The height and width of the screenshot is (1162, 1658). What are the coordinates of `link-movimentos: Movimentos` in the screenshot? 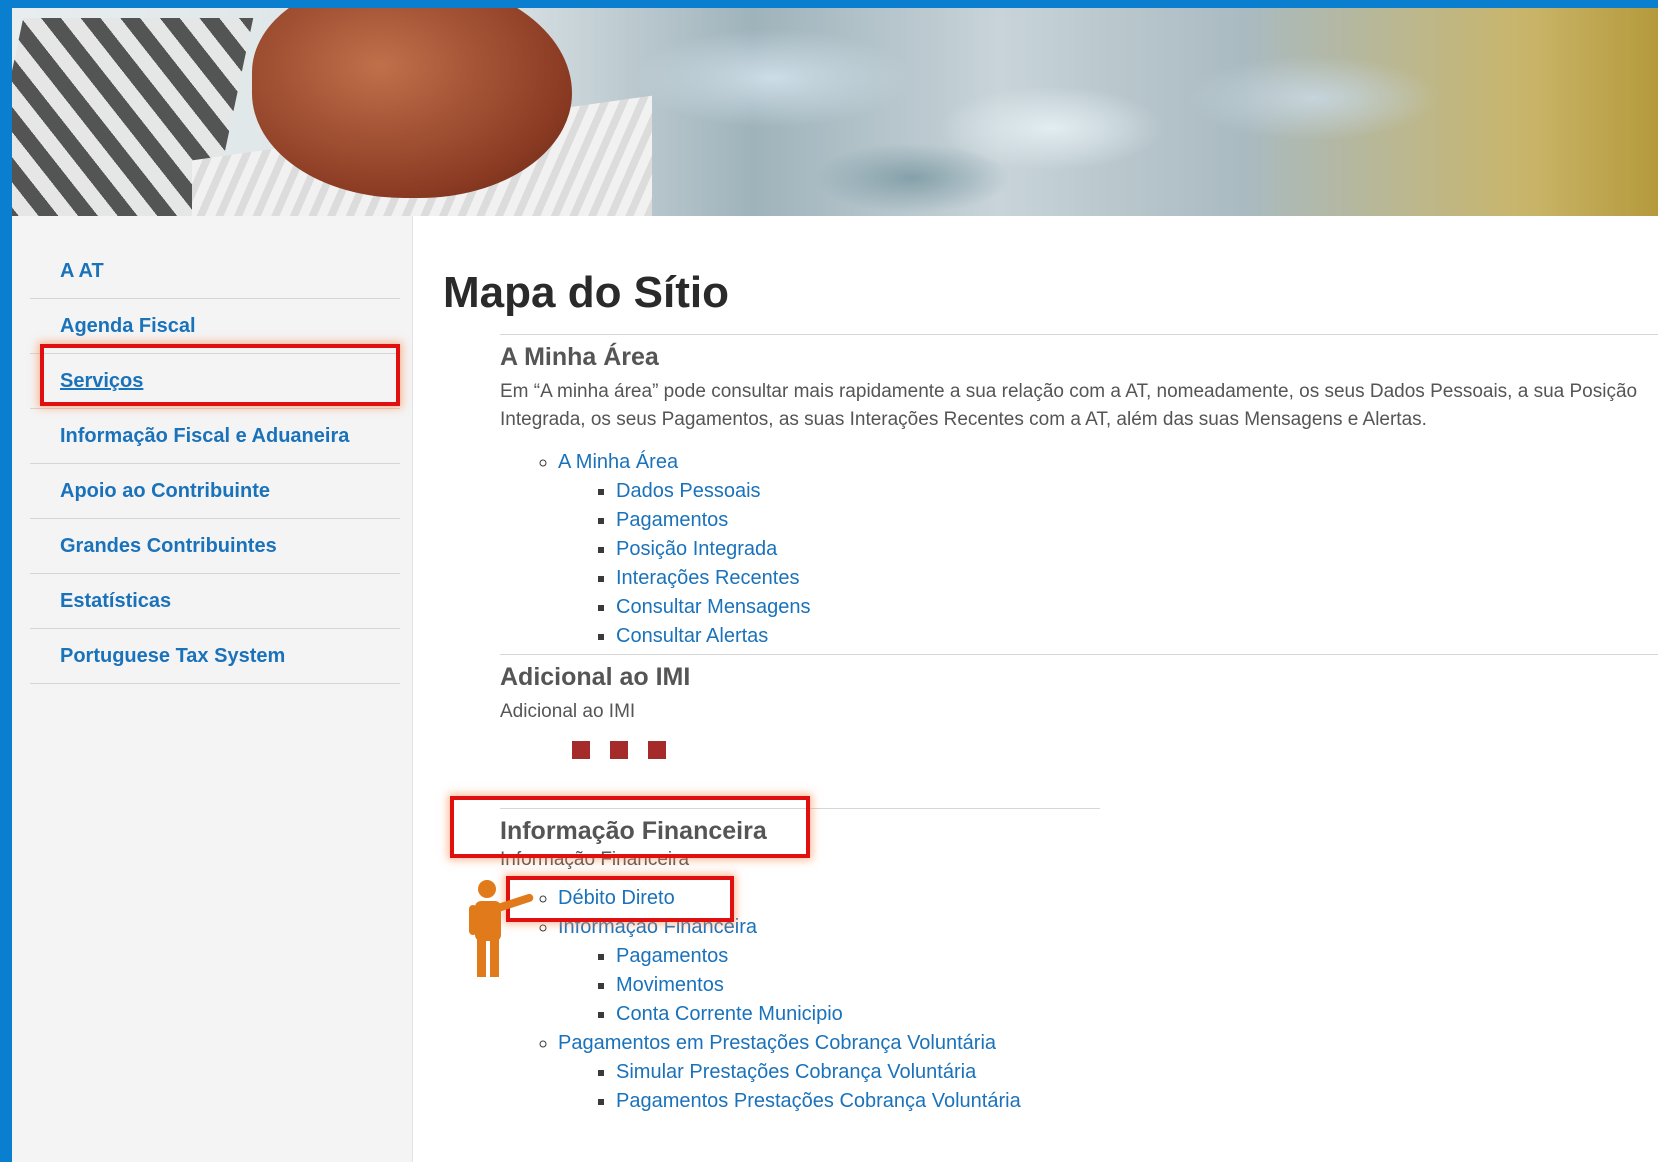 It's located at (670, 985).